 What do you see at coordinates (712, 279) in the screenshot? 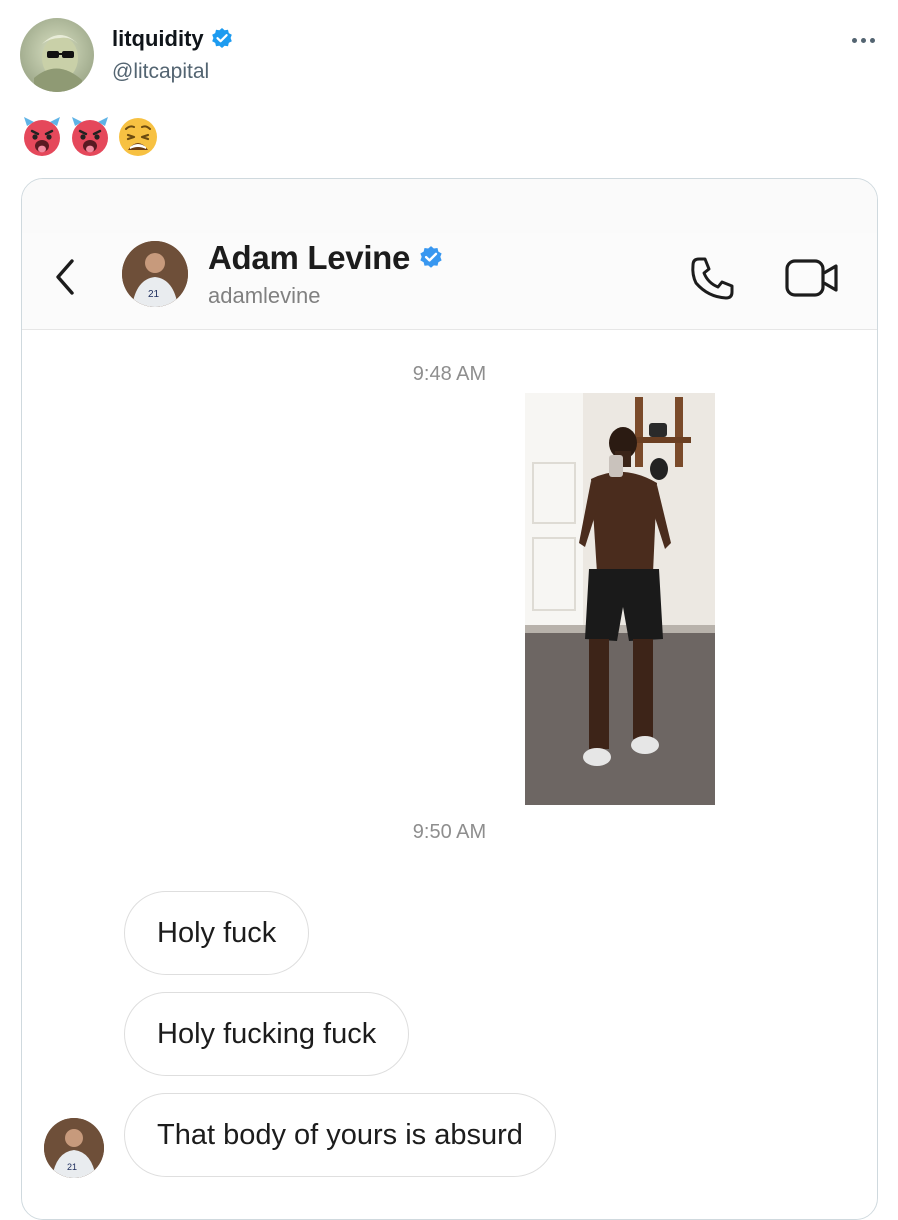
I see `phone-call-icon` at bounding box center [712, 279].